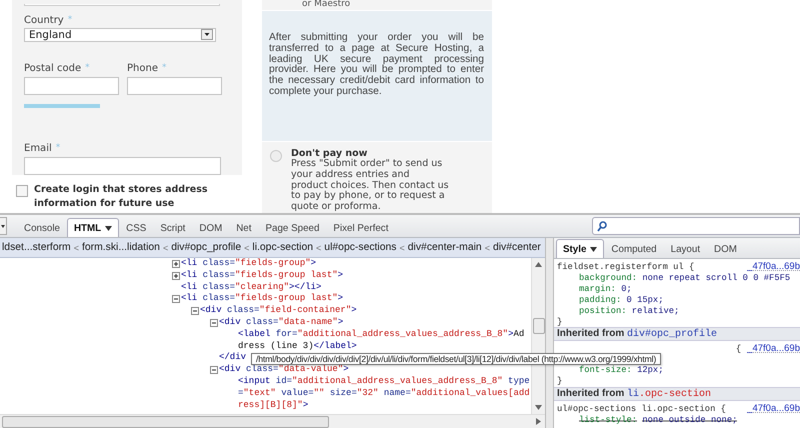 The image size is (800, 428). What do you see at coordinates (251, 288) in the screenshot?
I see `code-line: <li class="clearing"></li>` at bounding box center [251, 288].